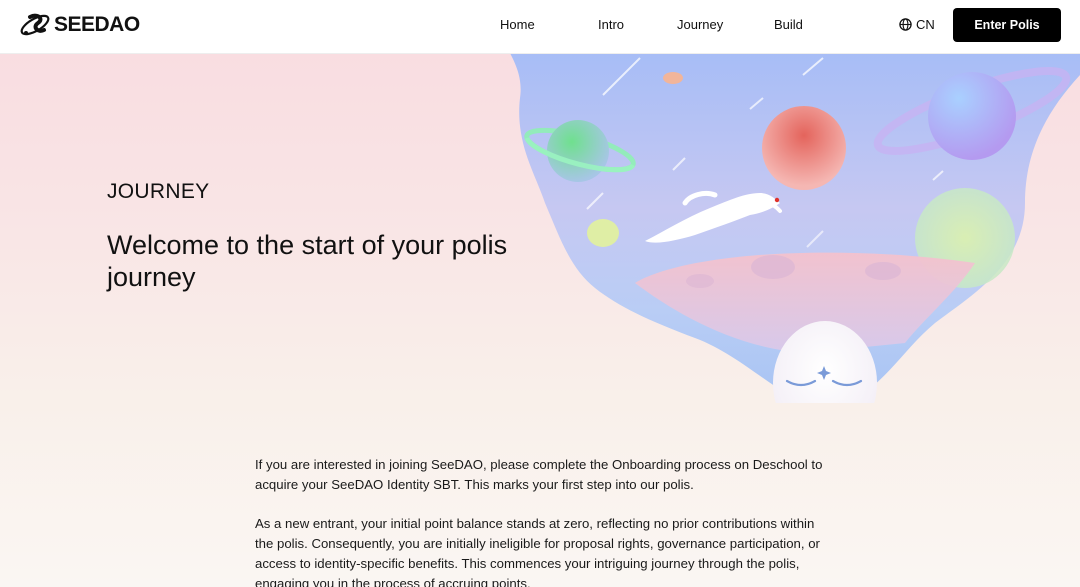 The image size is (1080, 587). I want to click on seedao-logo: SEEDAO, so click(79, 25).